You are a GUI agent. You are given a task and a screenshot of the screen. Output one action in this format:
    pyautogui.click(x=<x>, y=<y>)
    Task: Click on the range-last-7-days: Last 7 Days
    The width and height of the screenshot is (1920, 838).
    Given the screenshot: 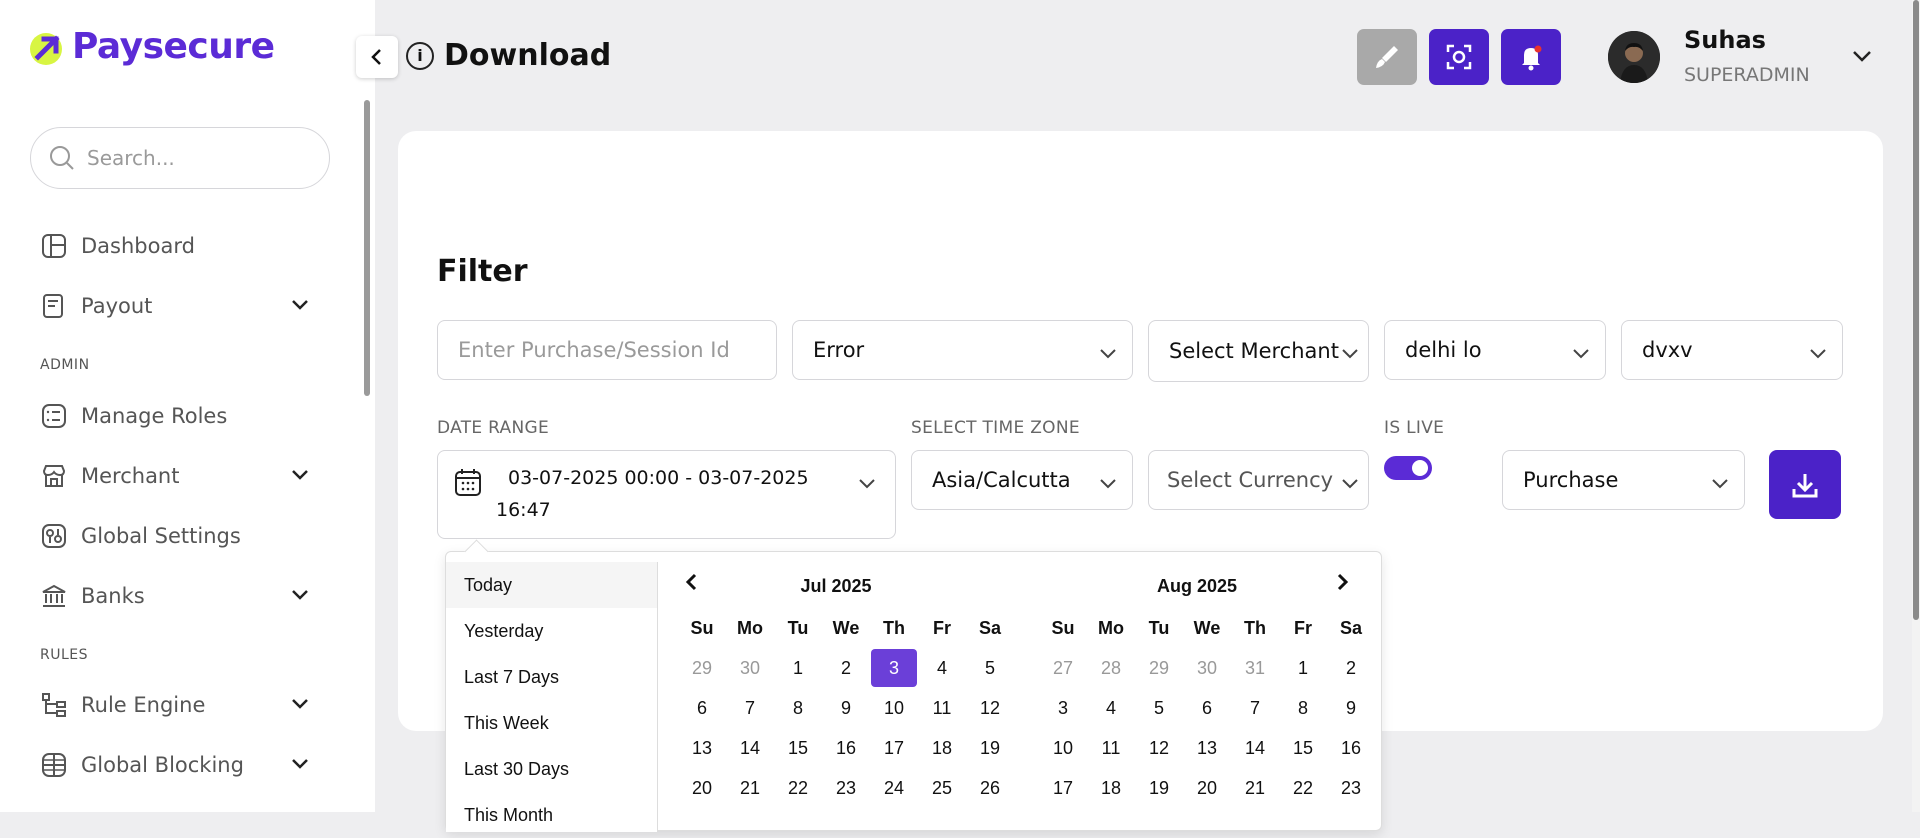 What is the action you would take?
    pyautogui.click(x=551, y=677)
    